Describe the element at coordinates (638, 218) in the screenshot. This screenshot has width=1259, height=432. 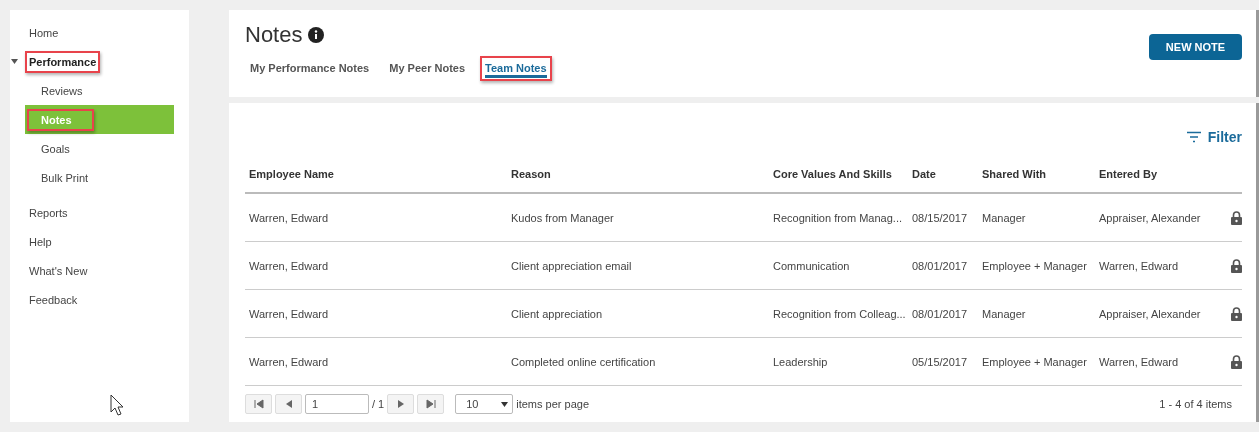
I see `table-cell: Kudos from Manager` at that location.